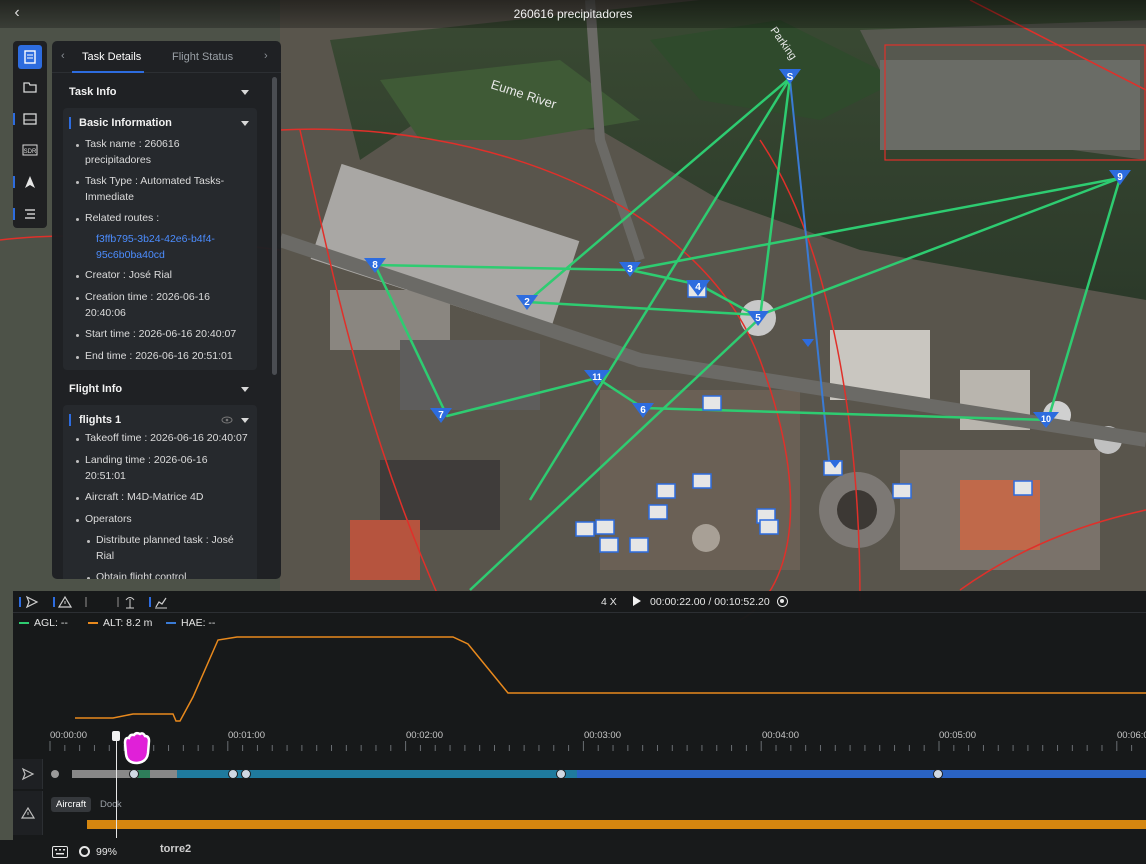  What do you see at coordinates (111, 804) in the screenshot?
I see `subtab-dock: Dock` at bounding box center [111, 804].